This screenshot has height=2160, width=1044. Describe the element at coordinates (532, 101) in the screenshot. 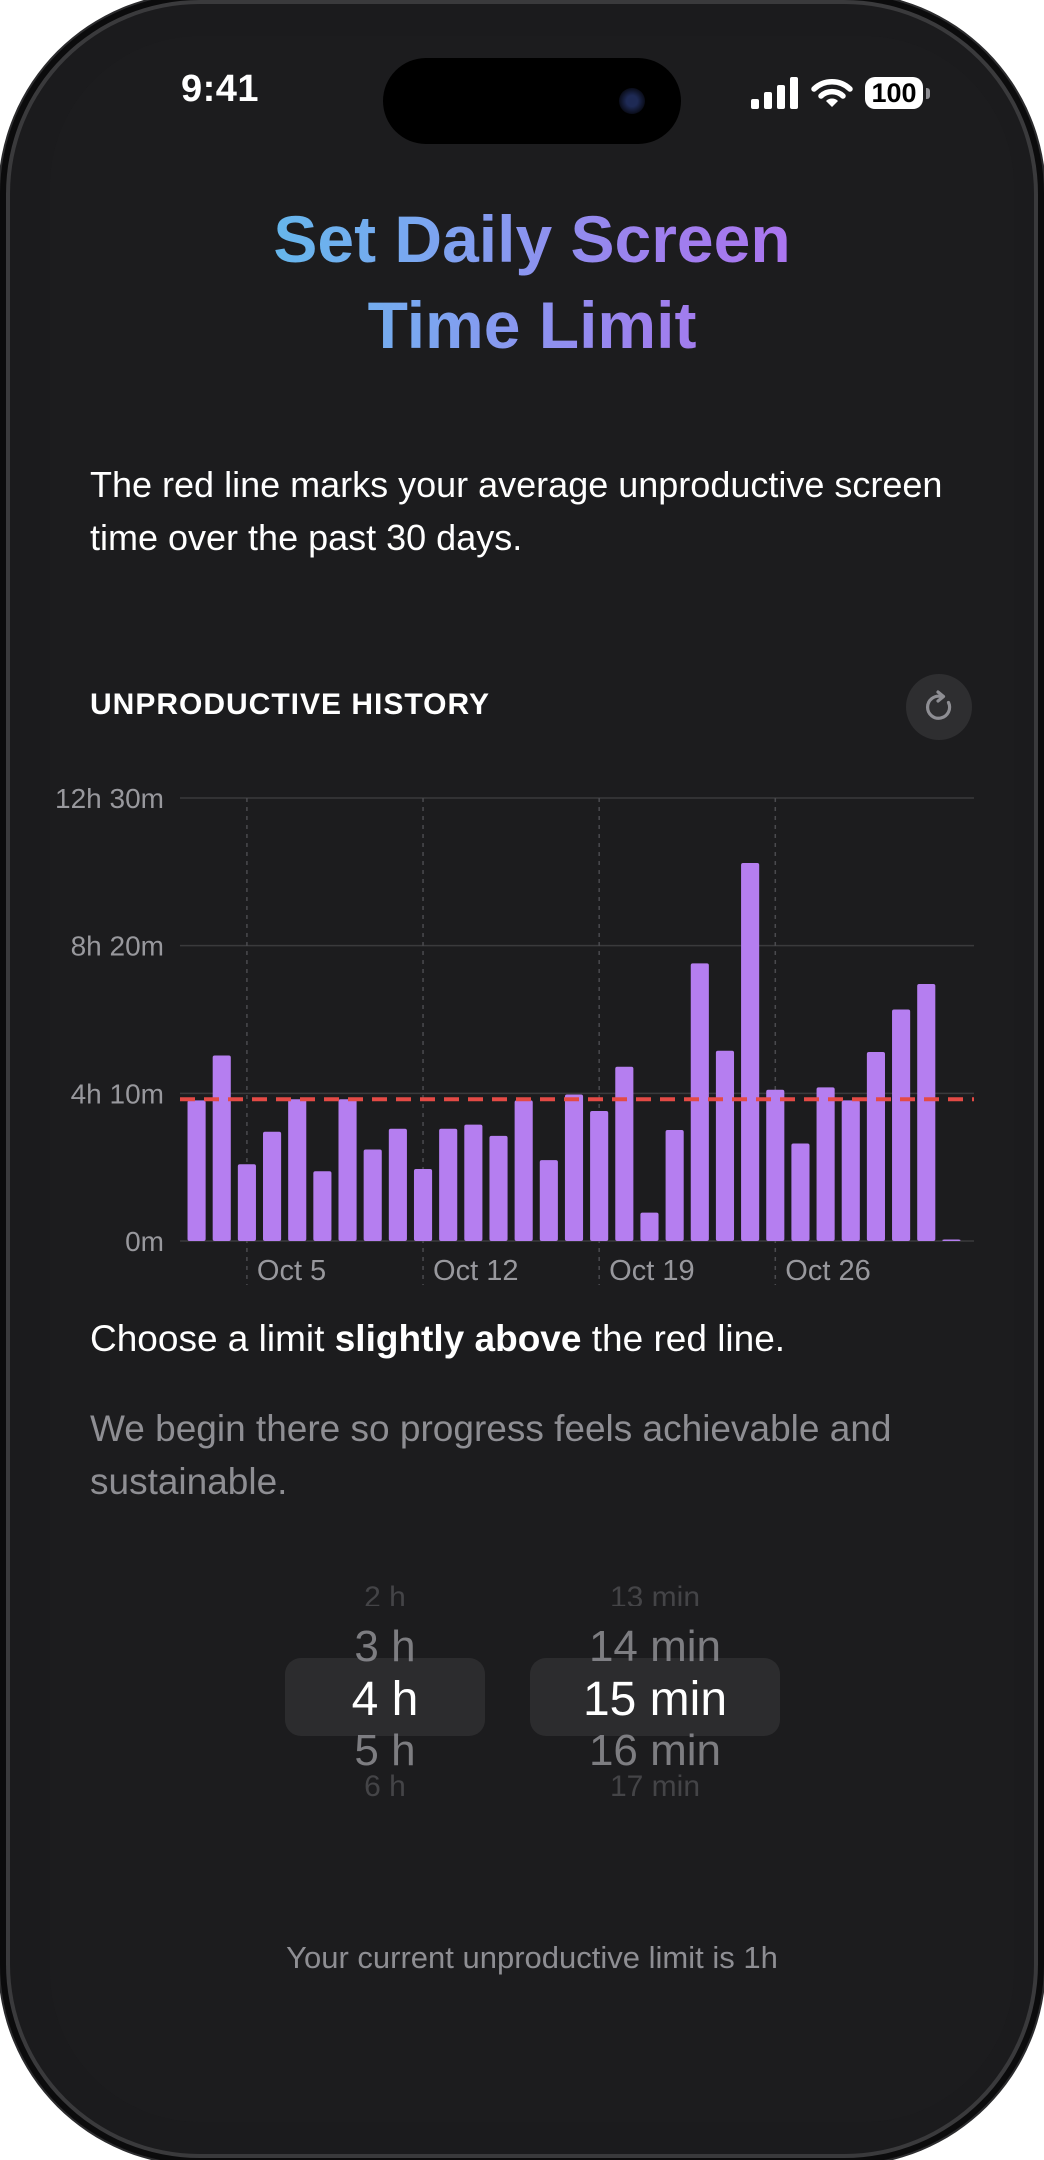

I see `dynamic-island` at that location.